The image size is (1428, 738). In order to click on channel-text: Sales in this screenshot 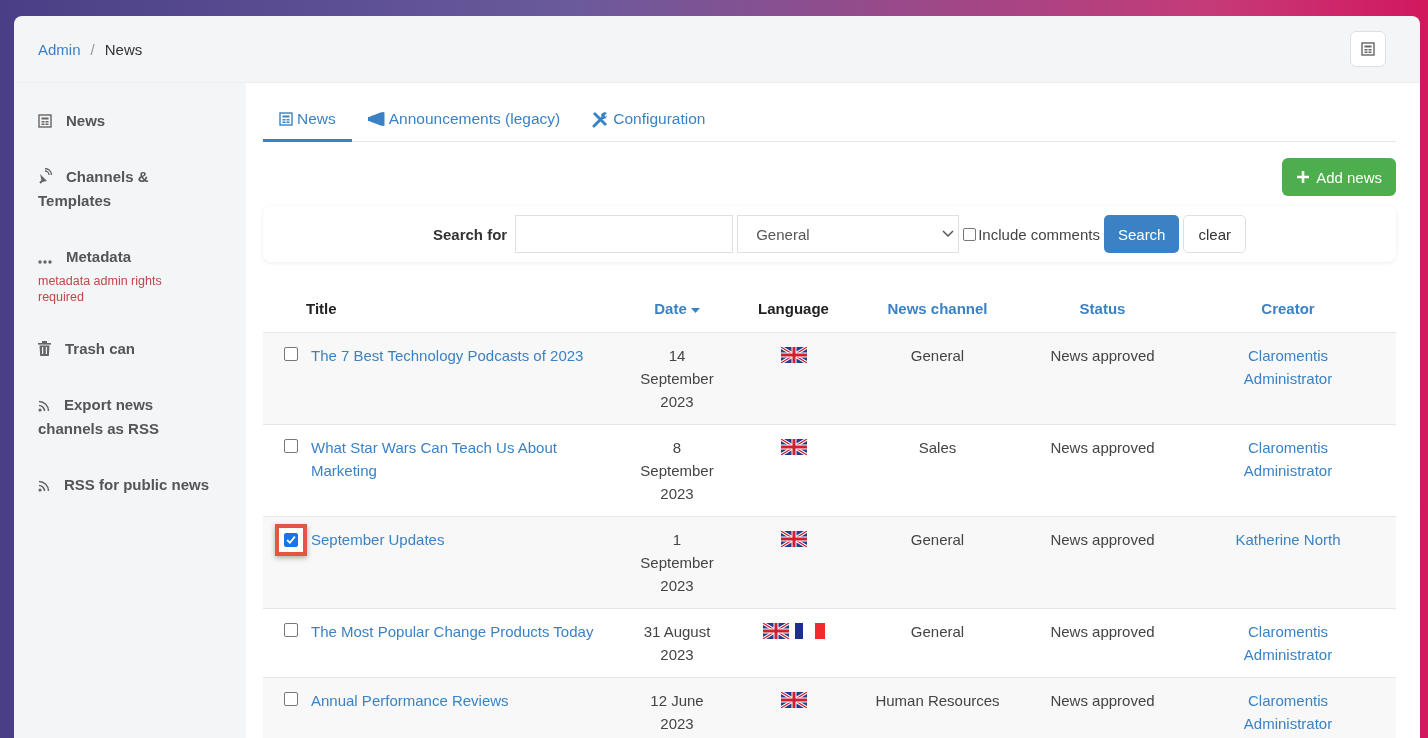, I will do `click(937, 447)`.